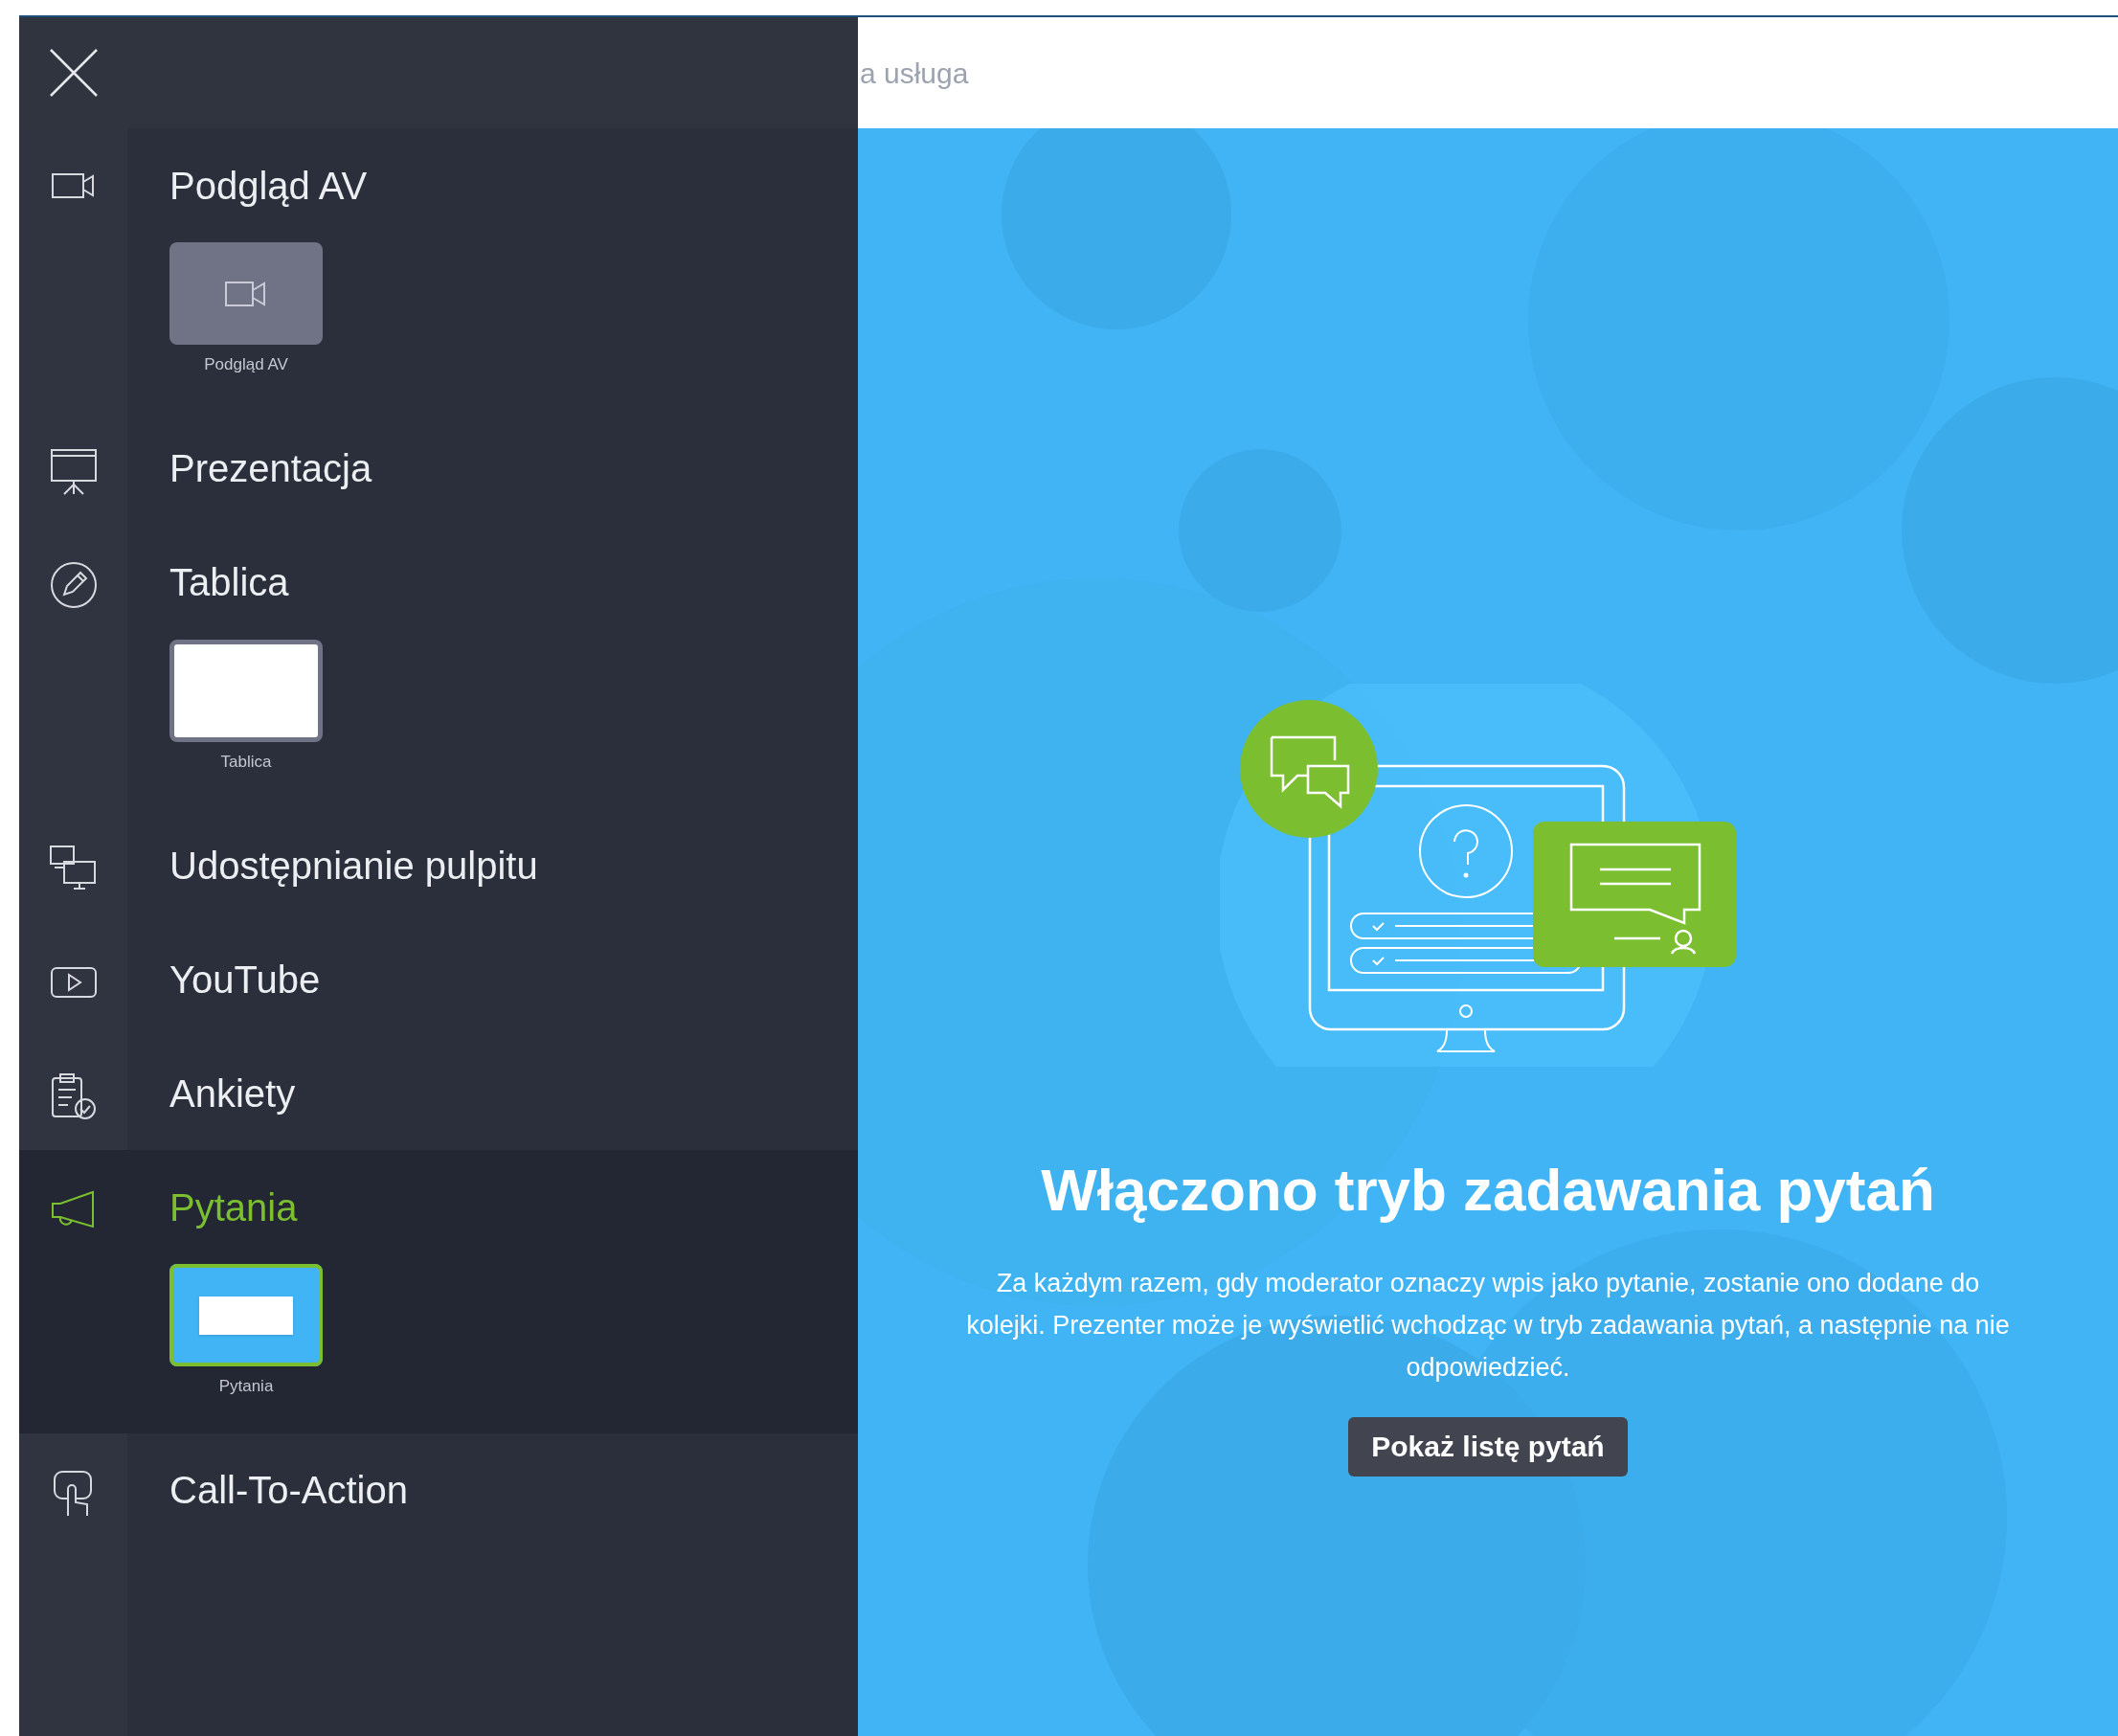 The image size is (2118, 1736). I want to click on show-questions-button: Pokaż listę pytań, so click(1488, 1446).